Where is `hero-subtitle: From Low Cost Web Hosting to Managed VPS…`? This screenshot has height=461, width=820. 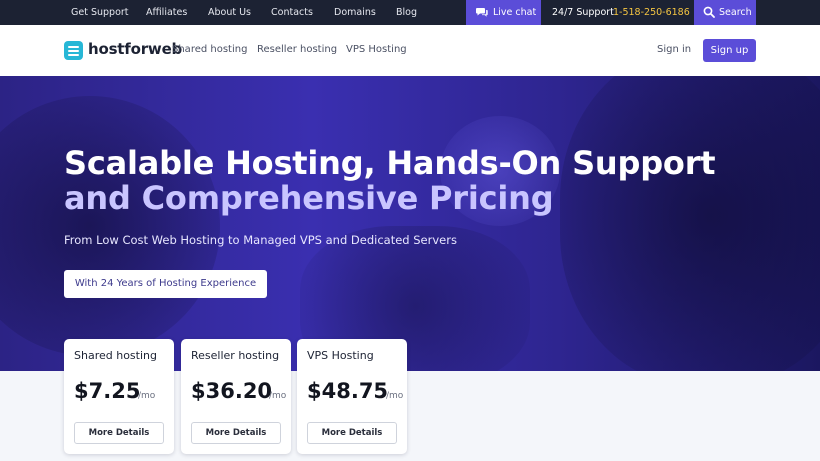 hero-subtitle: From Low Cost Web Hosting to Managed VPS… is located at coordinates (260, 240).